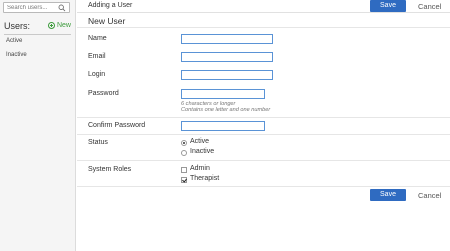  What do you see at coordinates (110, 169) in the screenshot?
I see `system-roles-label: System Roles` at bounding box center [110, 169].